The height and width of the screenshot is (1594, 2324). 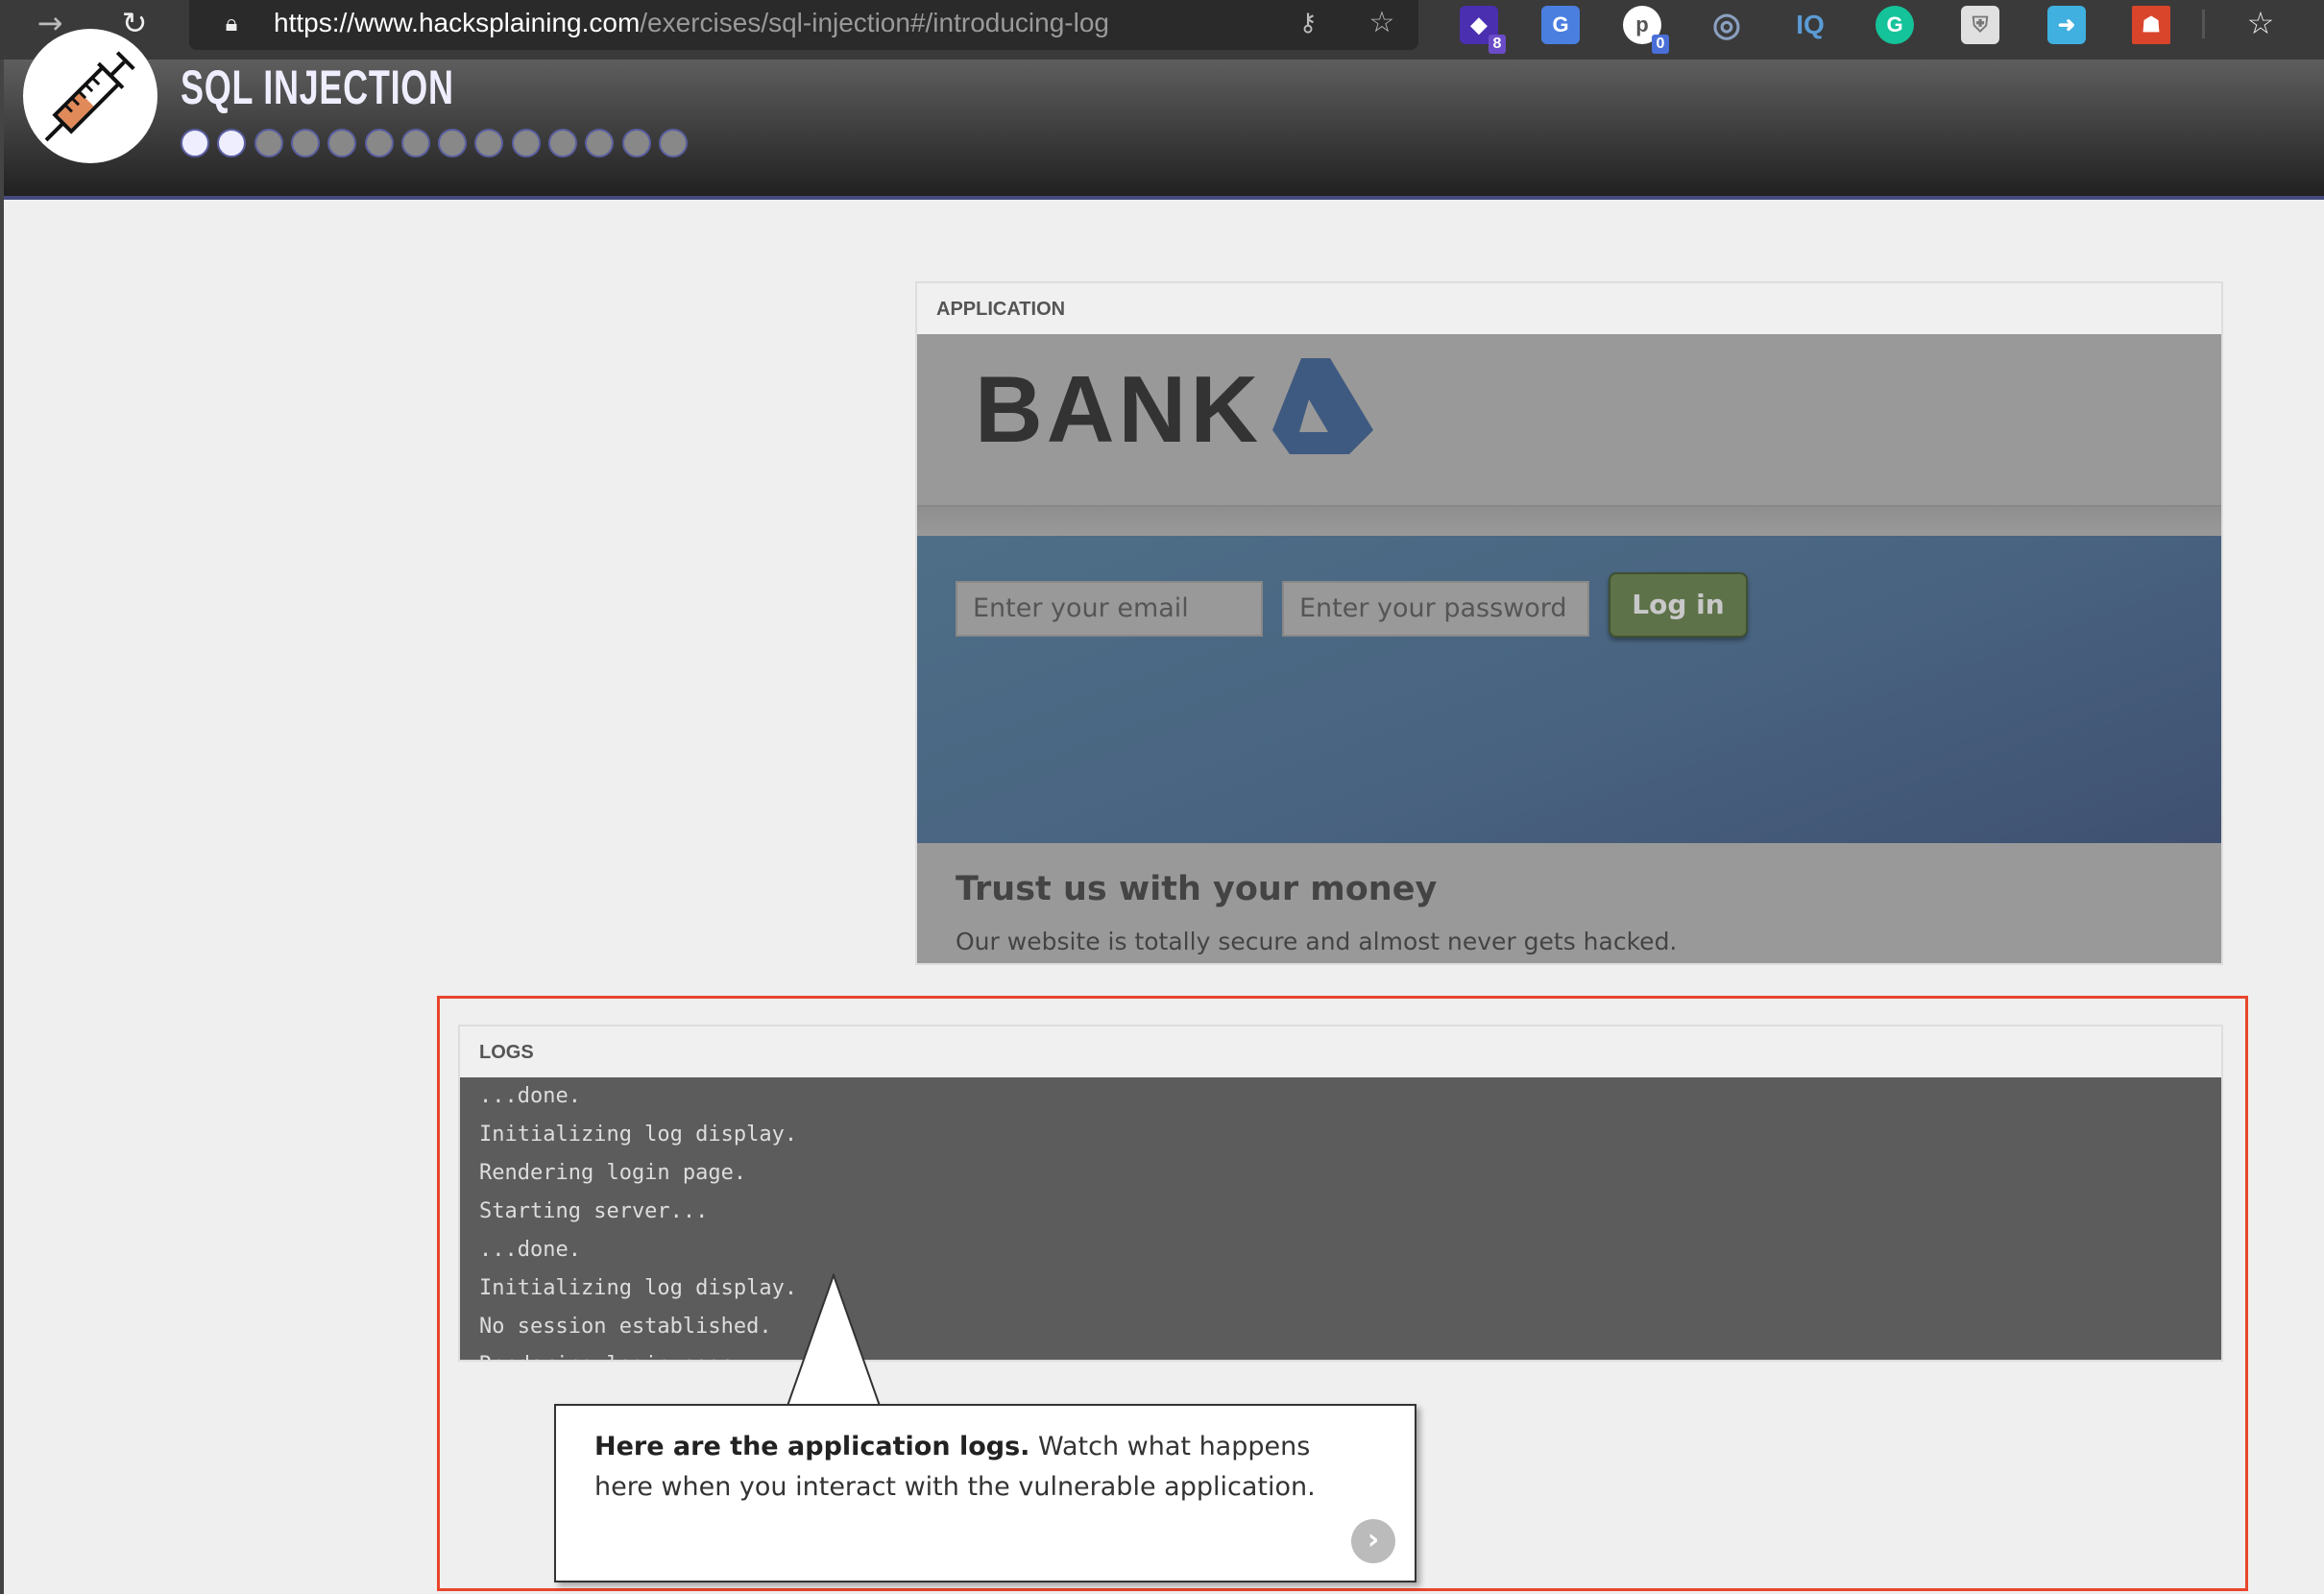 What do you see at coordinates (2260, 23) in the screenshot?
I see `reading-list-icon: ☆` at bounding box center [2260, 23].